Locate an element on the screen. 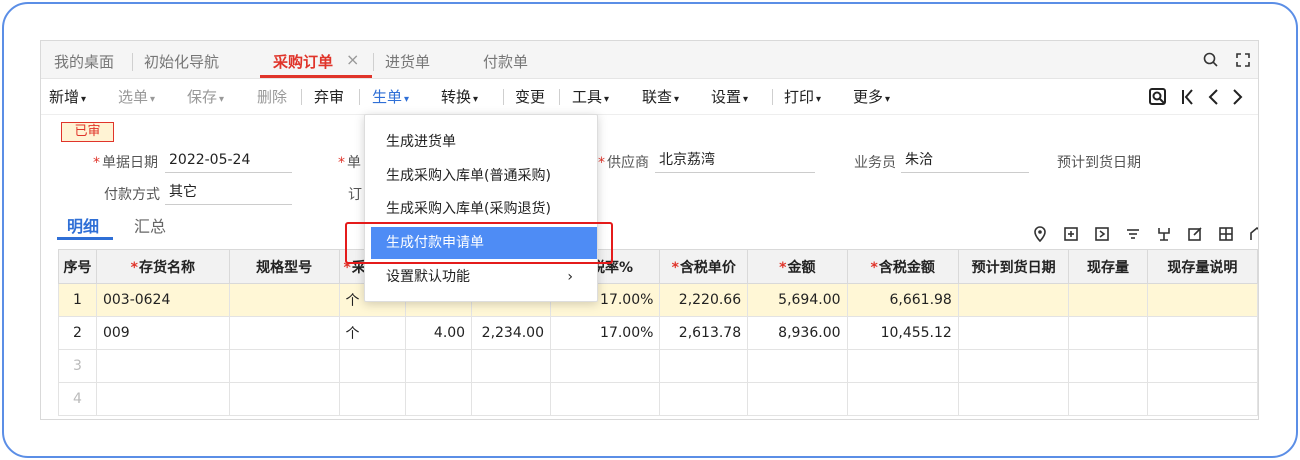 Image resolution: width=1300 pixels, height=460 pixels. new-button: 新增 ▾ is located at coordinates (67, 97).